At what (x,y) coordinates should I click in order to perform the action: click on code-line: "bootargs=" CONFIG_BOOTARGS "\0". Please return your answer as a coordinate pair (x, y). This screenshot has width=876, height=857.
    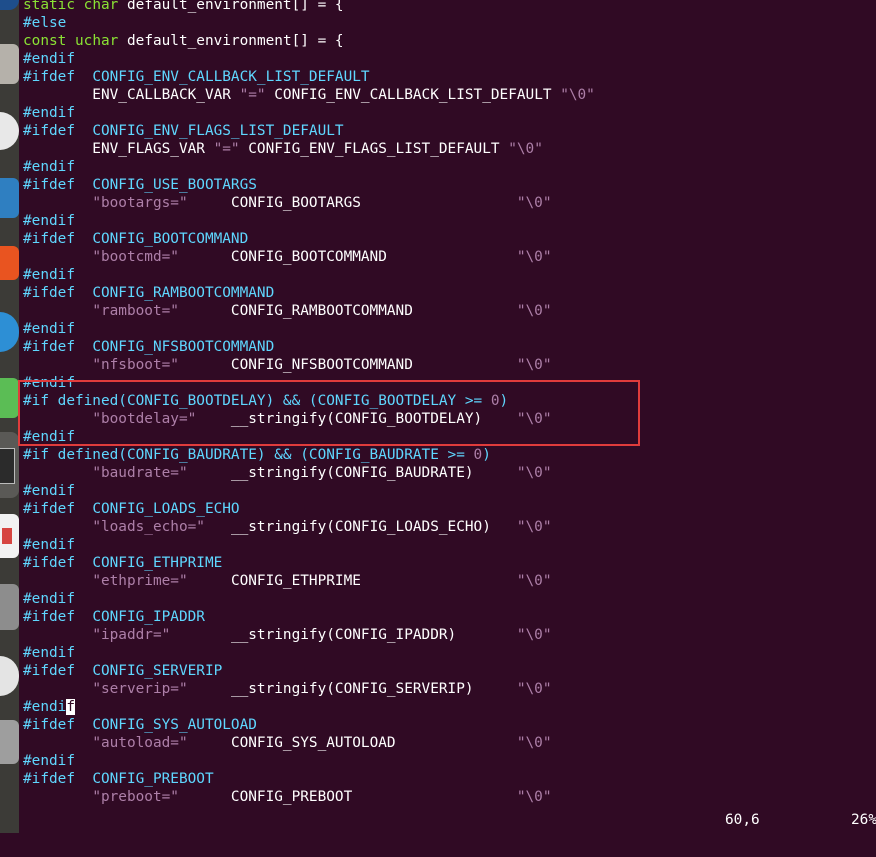
    Looking at the image, I should click on (449, 203).